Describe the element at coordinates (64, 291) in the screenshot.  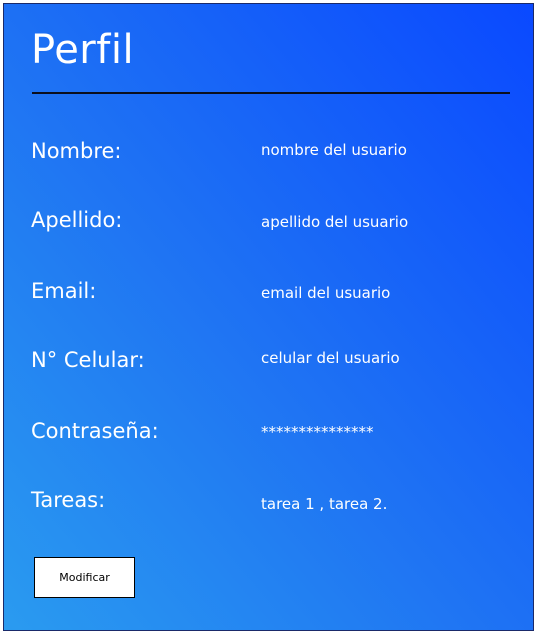
I see `email-label: Email:` at that location.